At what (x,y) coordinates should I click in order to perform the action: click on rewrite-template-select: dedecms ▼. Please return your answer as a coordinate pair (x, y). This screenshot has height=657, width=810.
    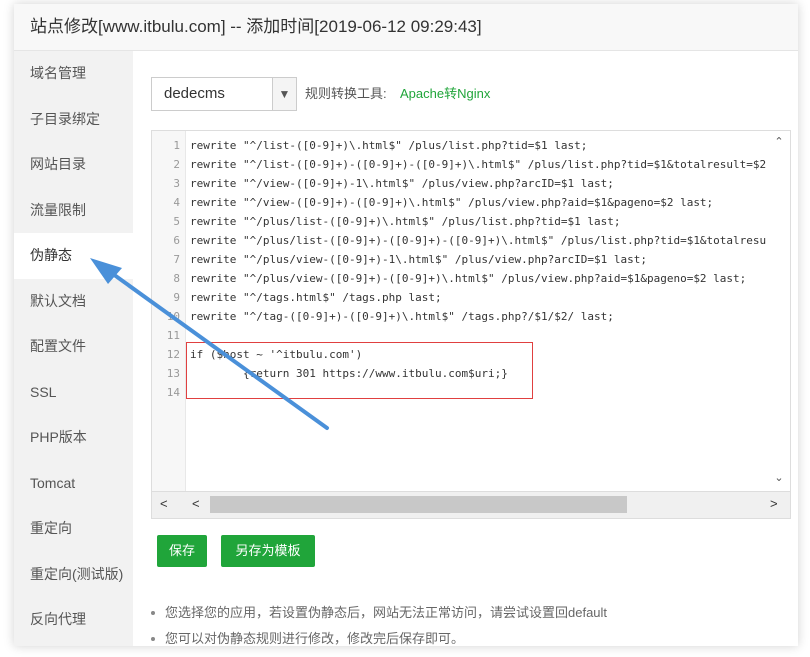
    Looking at the image, I should click on (224, 94).